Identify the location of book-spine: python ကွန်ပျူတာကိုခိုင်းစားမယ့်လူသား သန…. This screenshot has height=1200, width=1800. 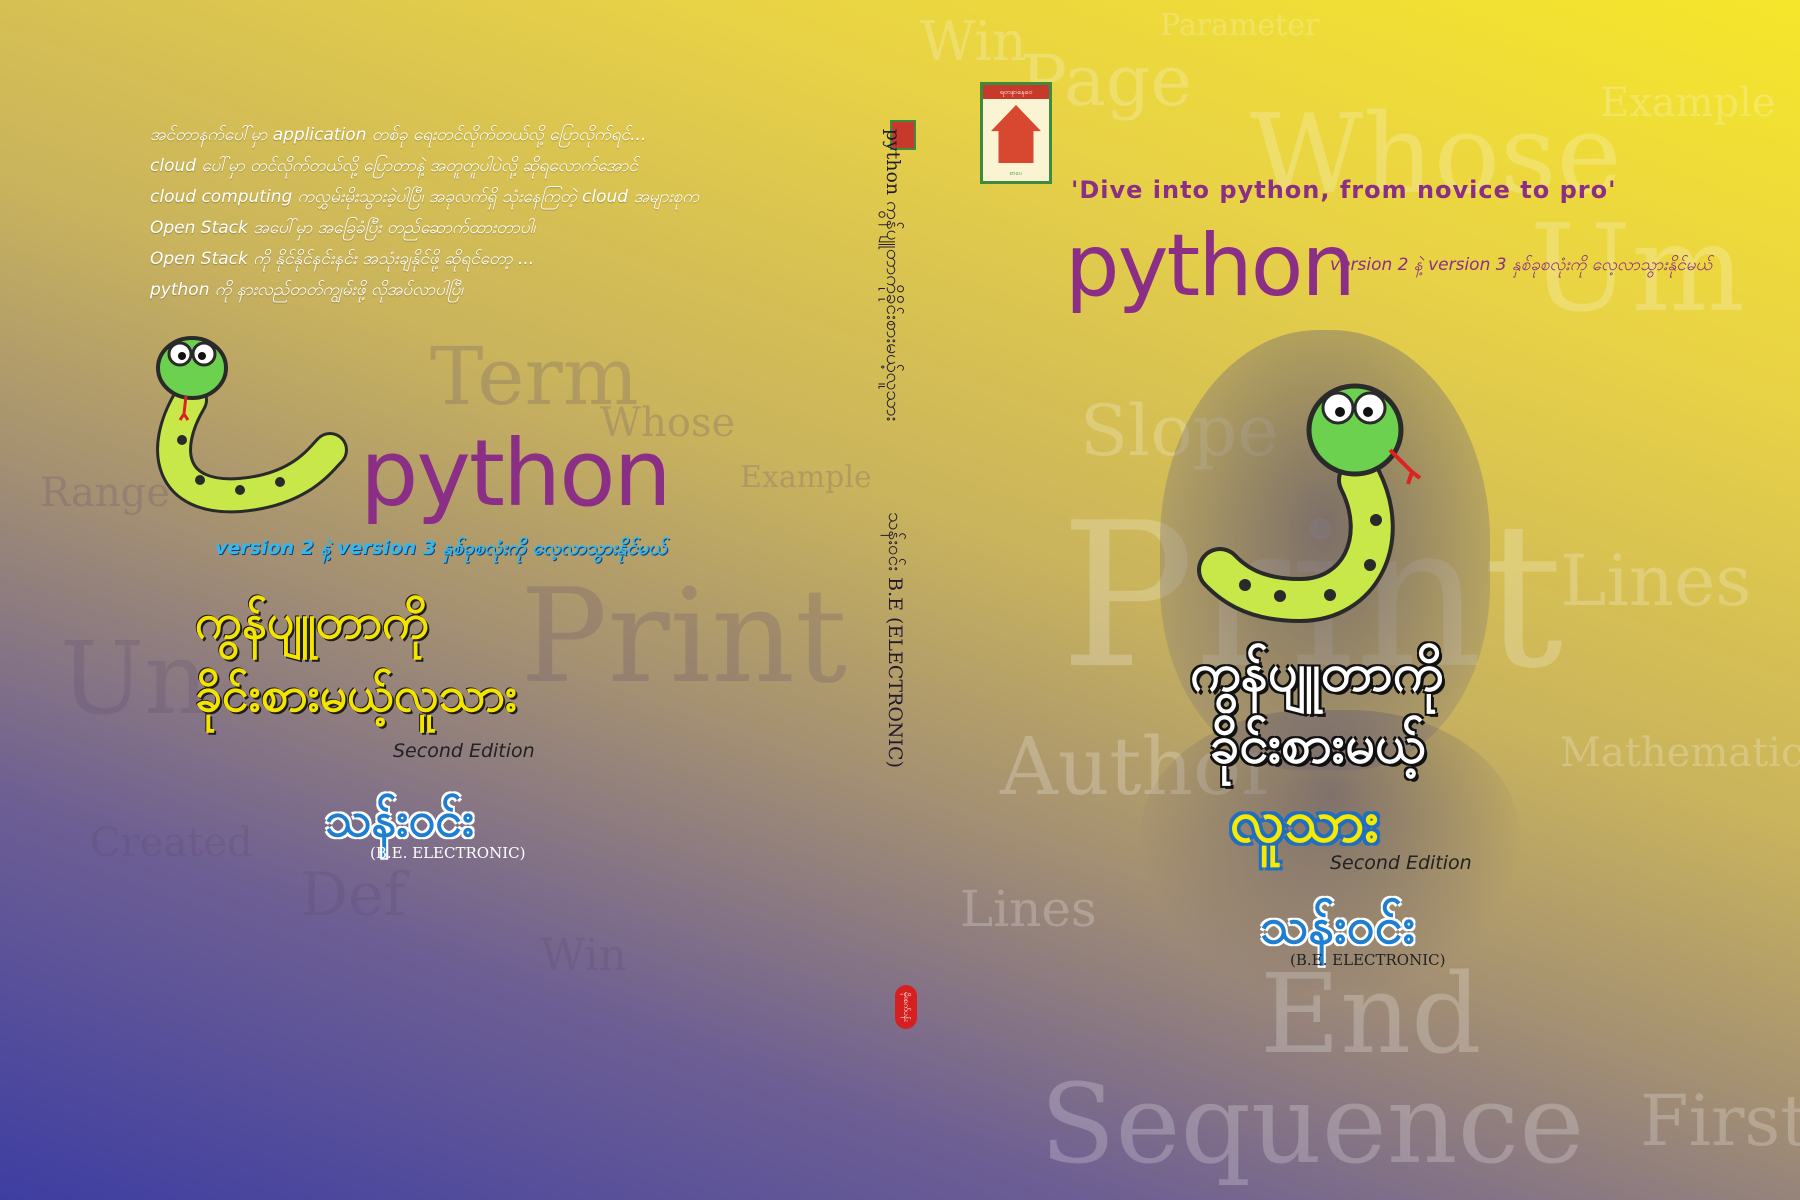
(905, 600).